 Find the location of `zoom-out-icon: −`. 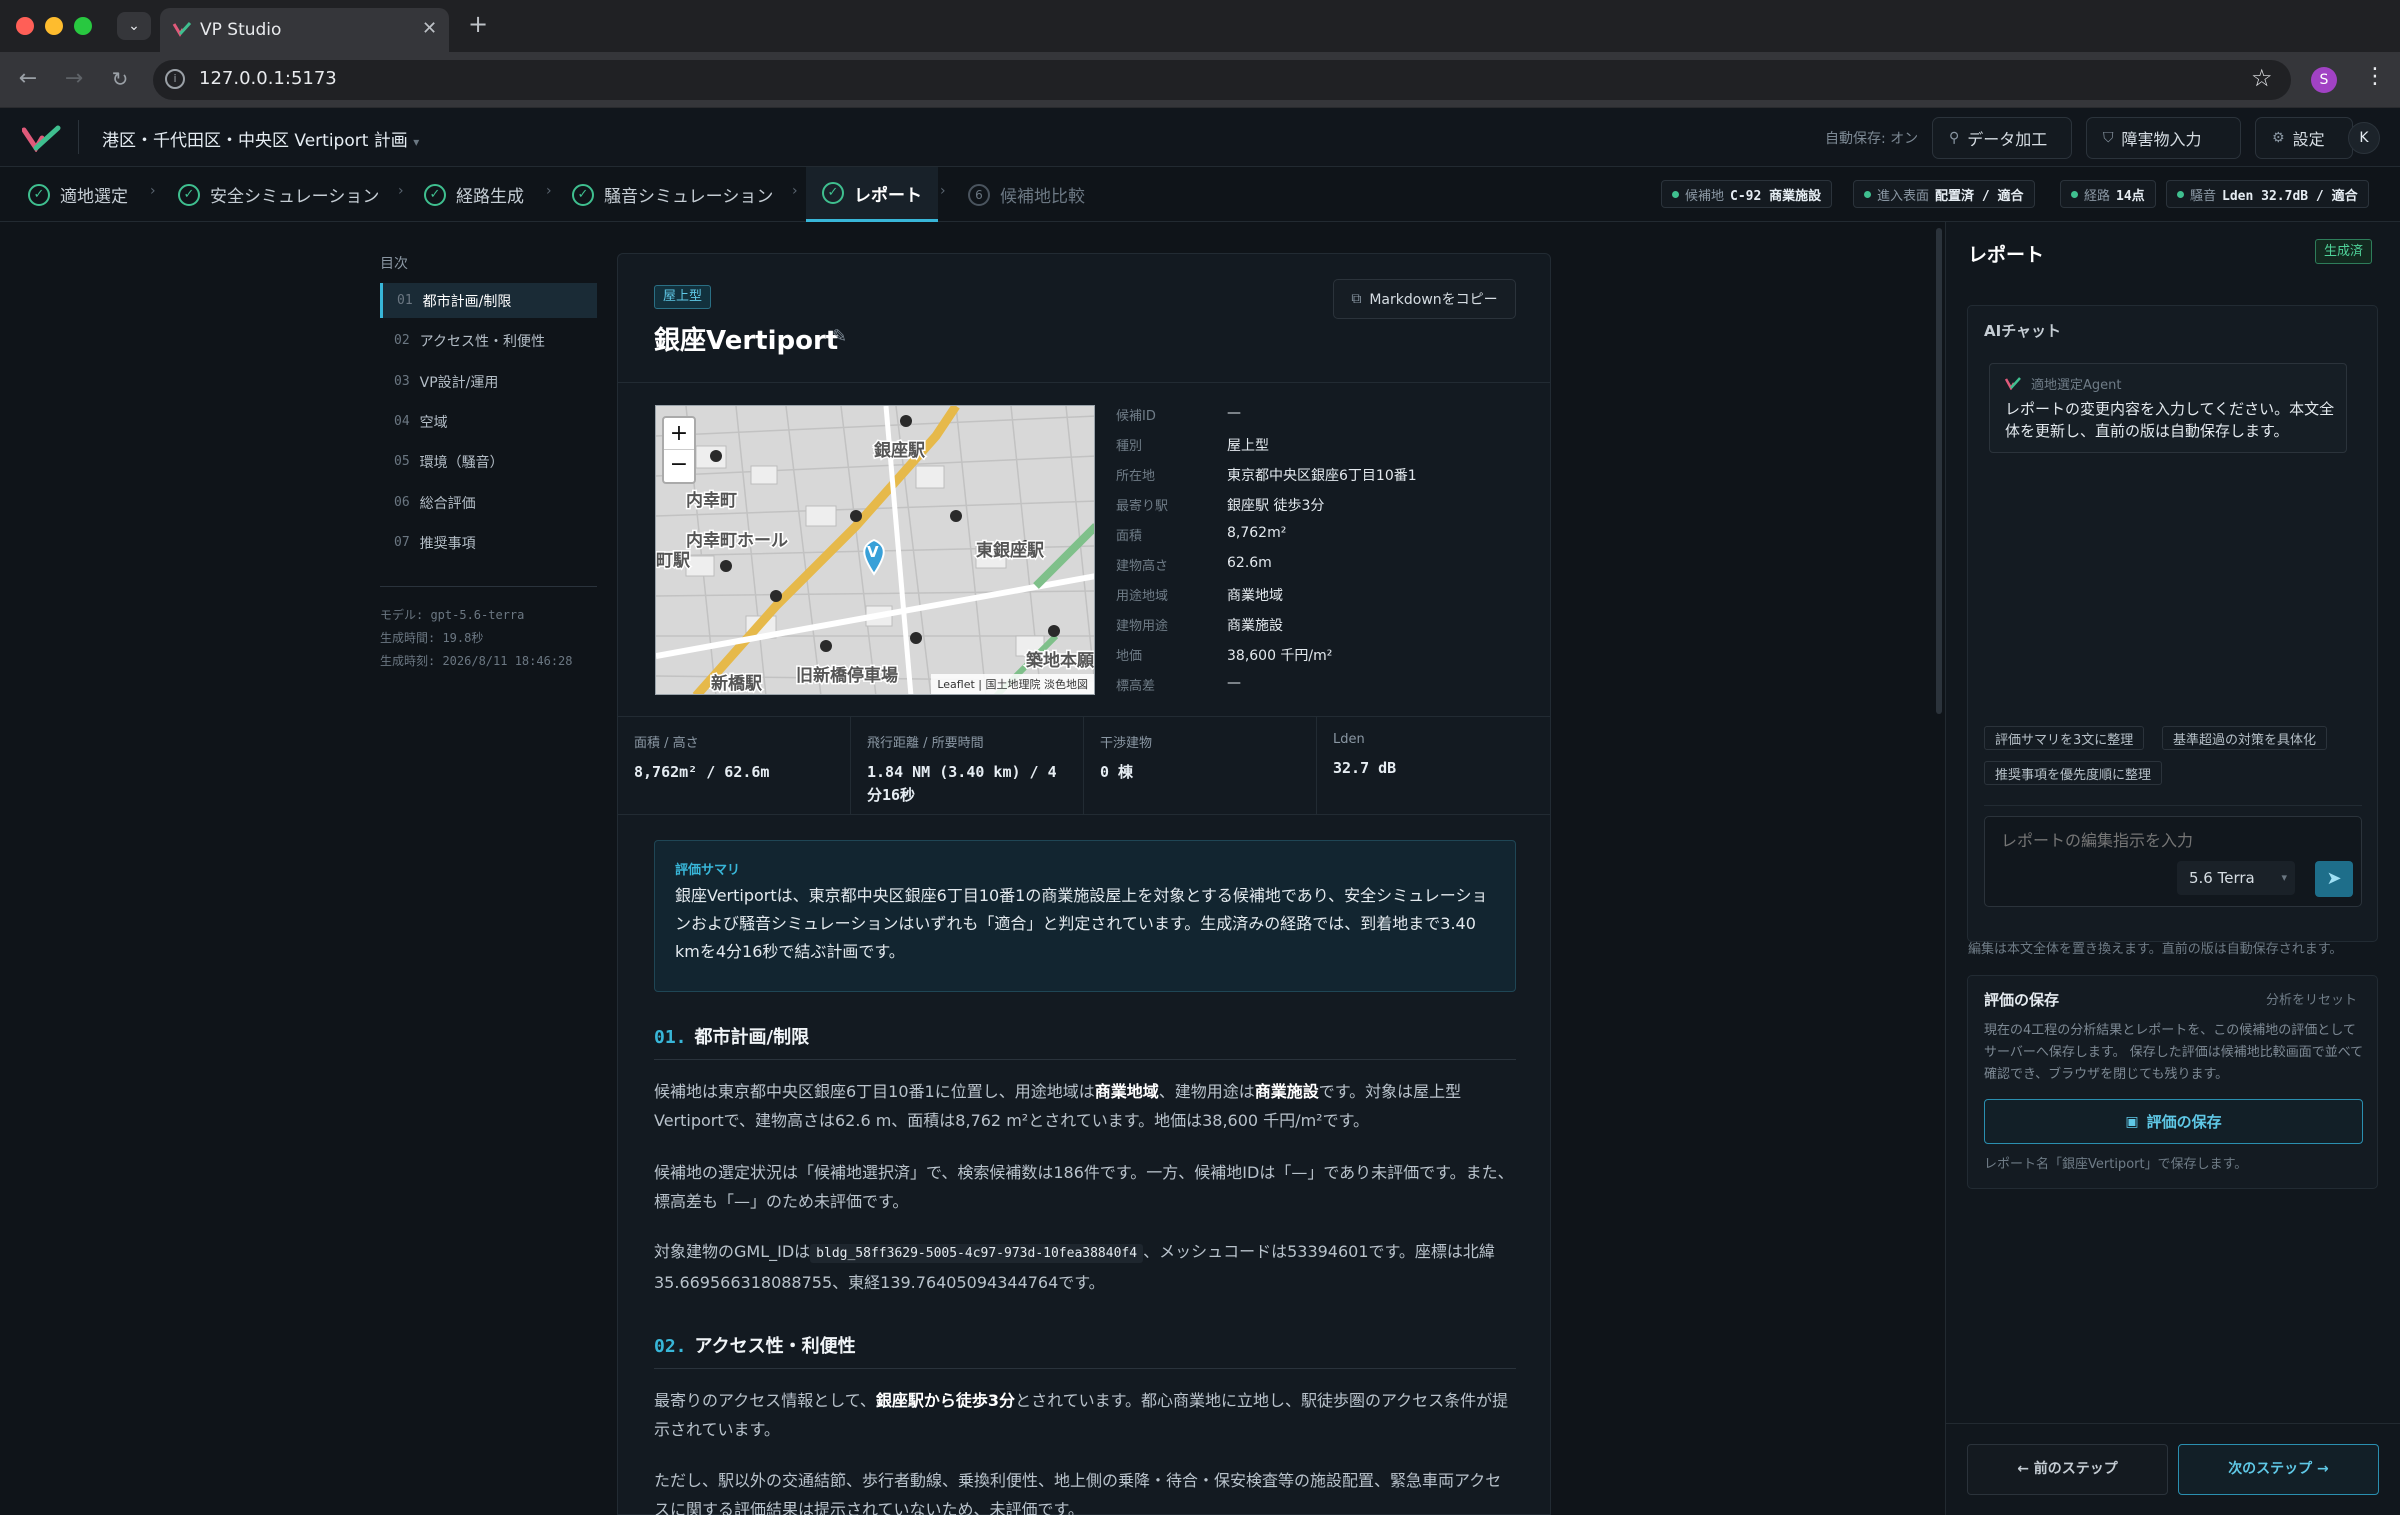

zoom-out-icon: − is located at coordinates (679, 466).